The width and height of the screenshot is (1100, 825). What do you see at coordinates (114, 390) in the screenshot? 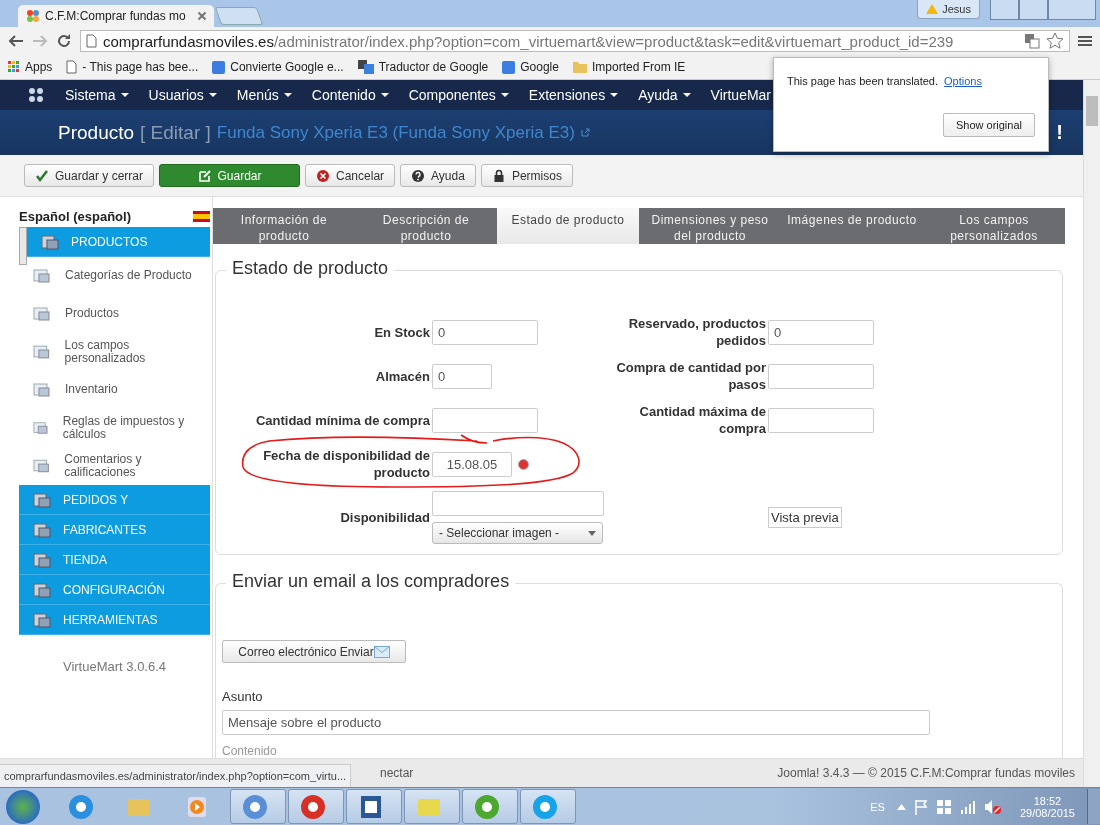
I see `sidebar-item: Inventario` at bounding box center [114, 390].